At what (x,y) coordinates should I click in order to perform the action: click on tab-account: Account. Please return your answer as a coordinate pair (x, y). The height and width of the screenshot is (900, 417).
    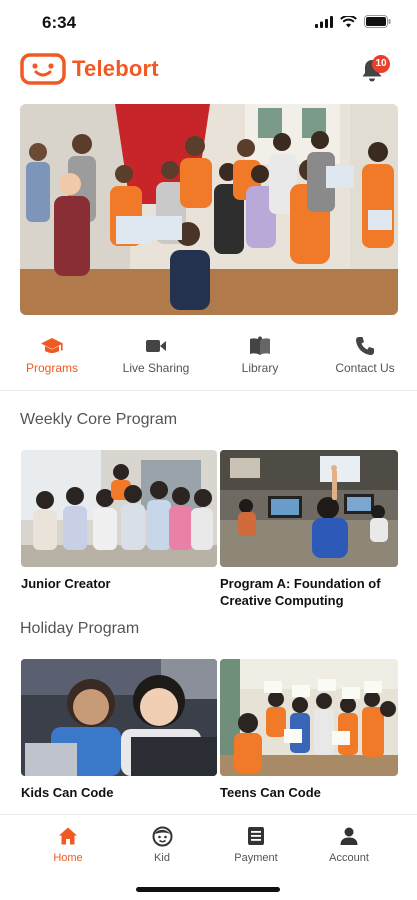
    Looking at the image, I should click on (349, 844).